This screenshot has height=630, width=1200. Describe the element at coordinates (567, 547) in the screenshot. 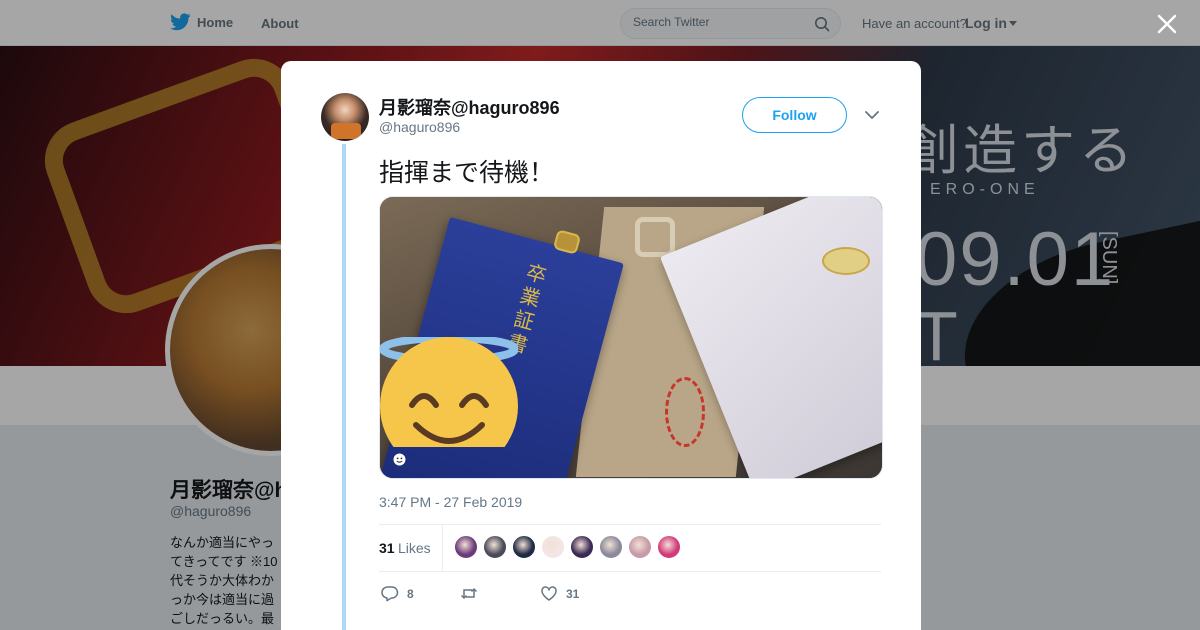

I see `liker-avatars` at that location.